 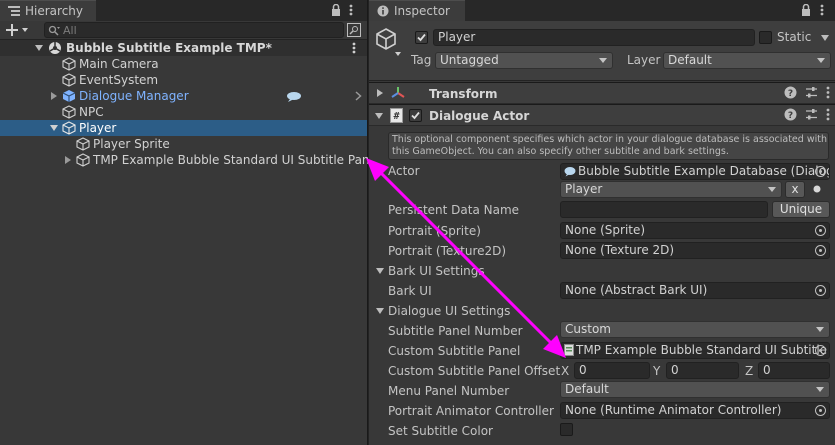 I want to click on offset-y-input: 0, so click(x=702, y=370).